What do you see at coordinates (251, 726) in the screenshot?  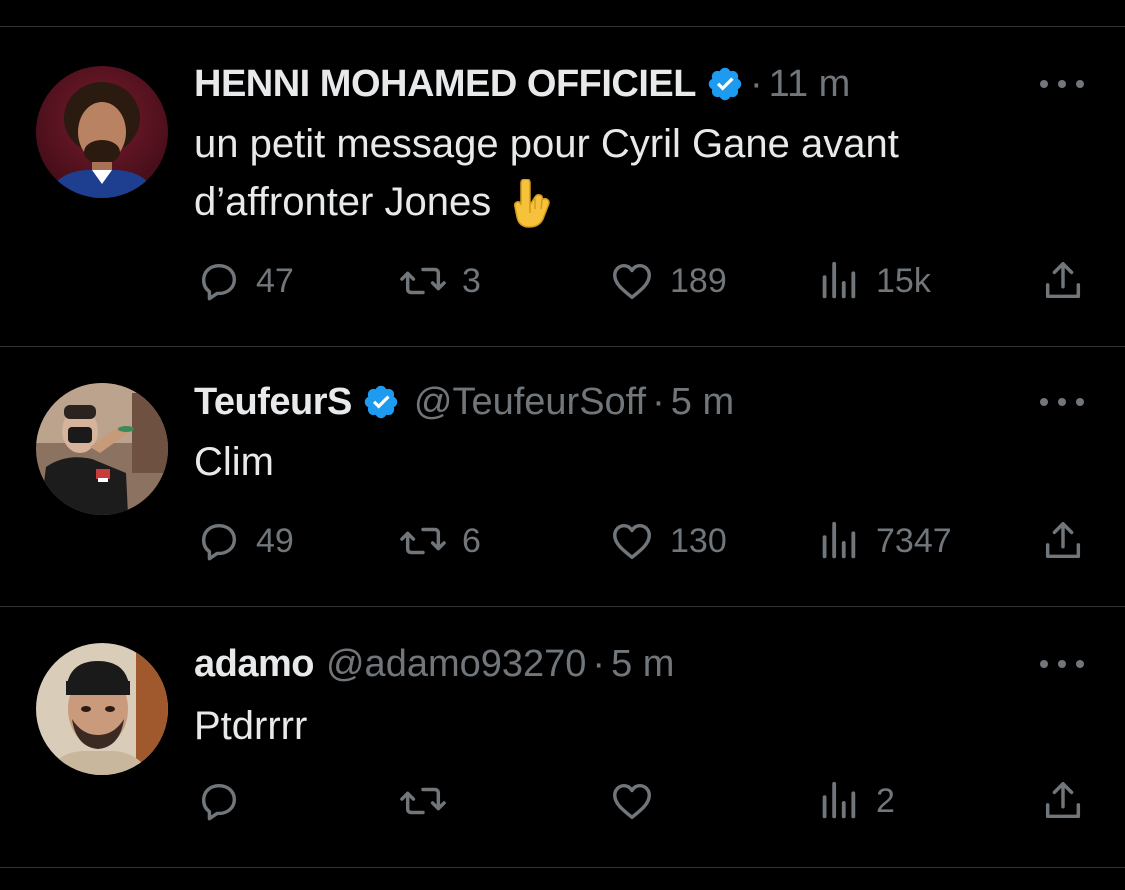 I see `tweet-text: Ptdrrrr` at bounding box center [251, 726].